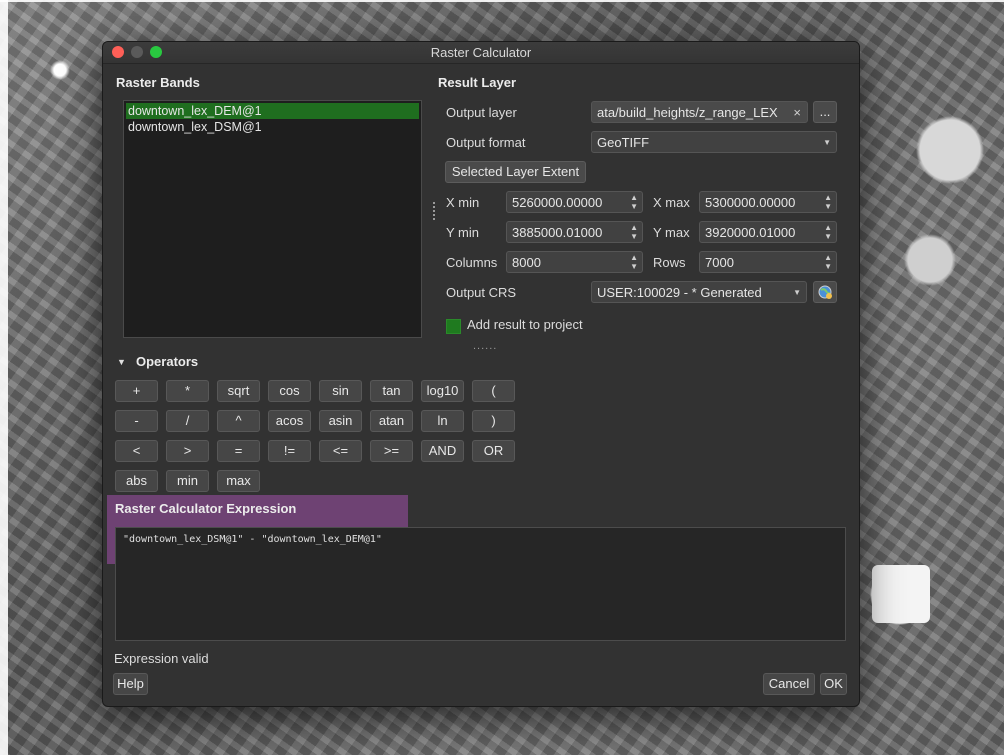 The height and width of the screenshot is (755, 1004). I want to click on map-feature, so click(901, 594).